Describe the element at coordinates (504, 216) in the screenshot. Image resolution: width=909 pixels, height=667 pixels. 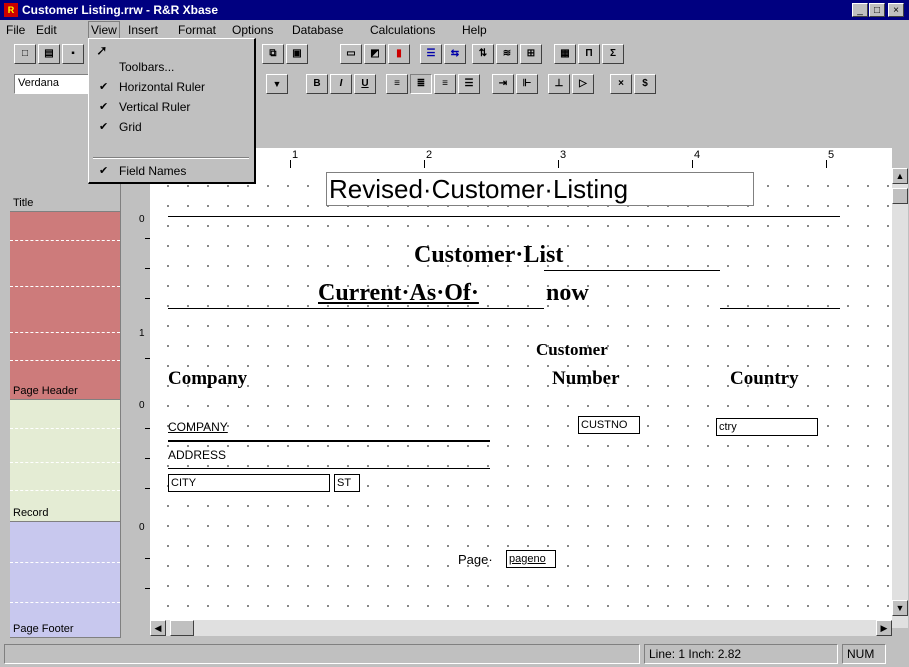
I see `title-underline` at that location.